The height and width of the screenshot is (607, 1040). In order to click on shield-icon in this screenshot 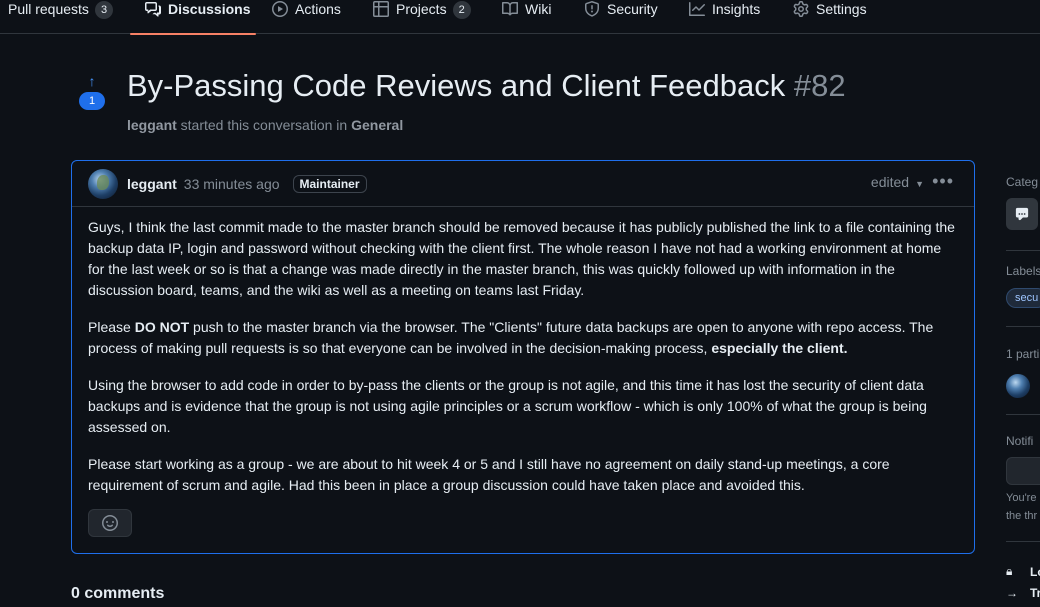, I will do `click(592, 9)`.